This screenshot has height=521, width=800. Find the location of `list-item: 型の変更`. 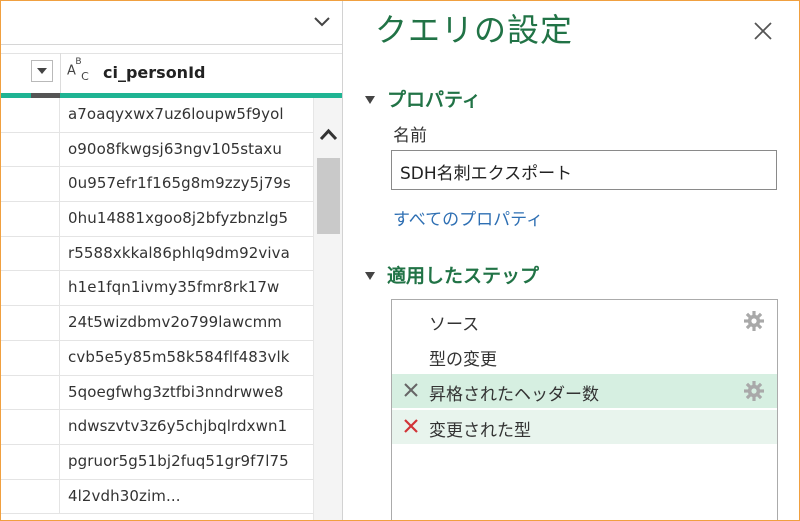

list-item: 型の変更 is located at coordinates (584, 356).